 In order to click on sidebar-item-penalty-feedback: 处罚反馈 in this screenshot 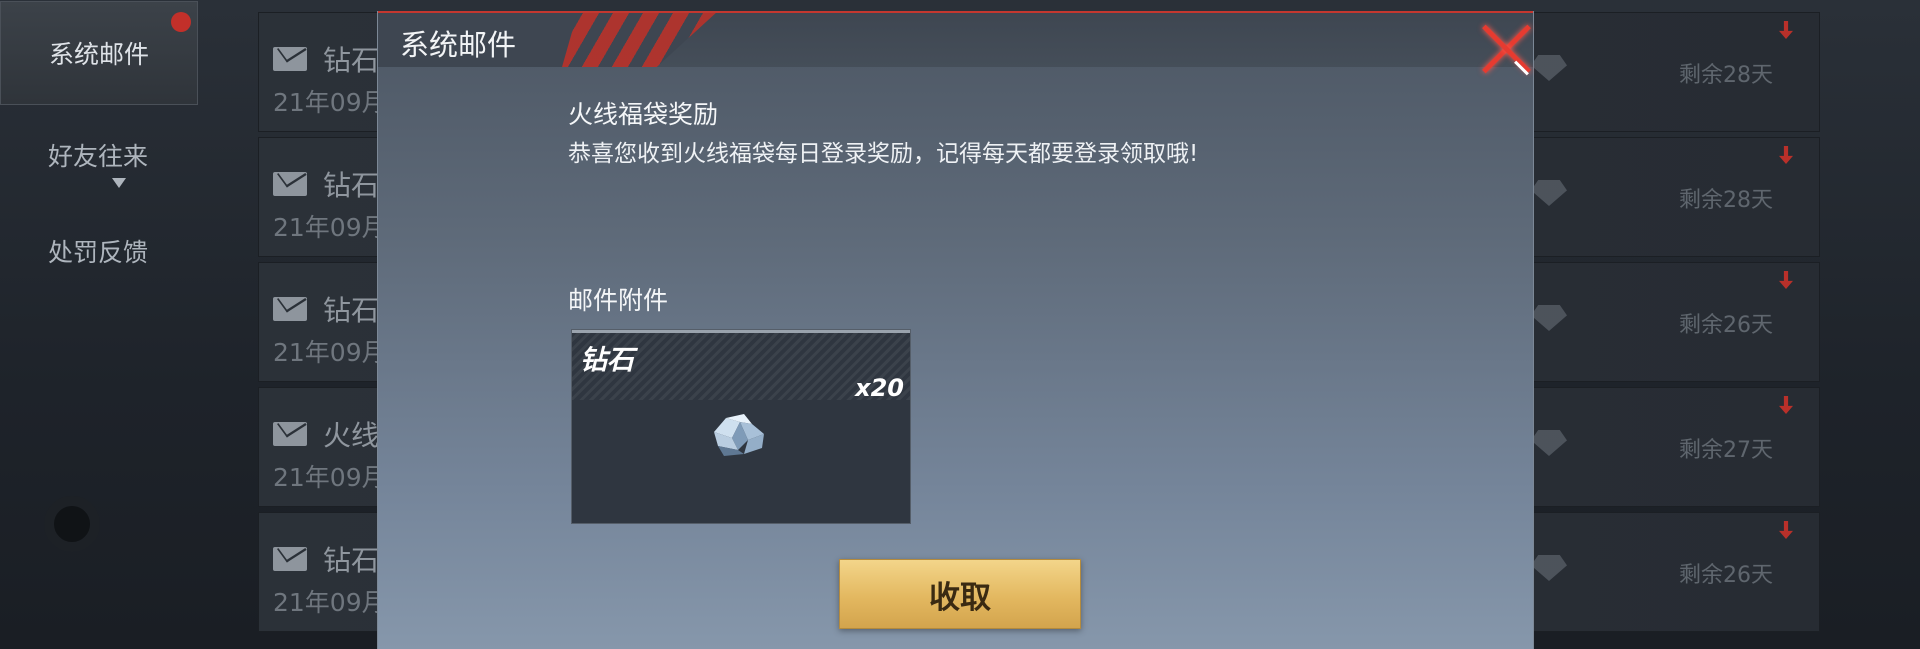, I will do `click(98, 251)`.